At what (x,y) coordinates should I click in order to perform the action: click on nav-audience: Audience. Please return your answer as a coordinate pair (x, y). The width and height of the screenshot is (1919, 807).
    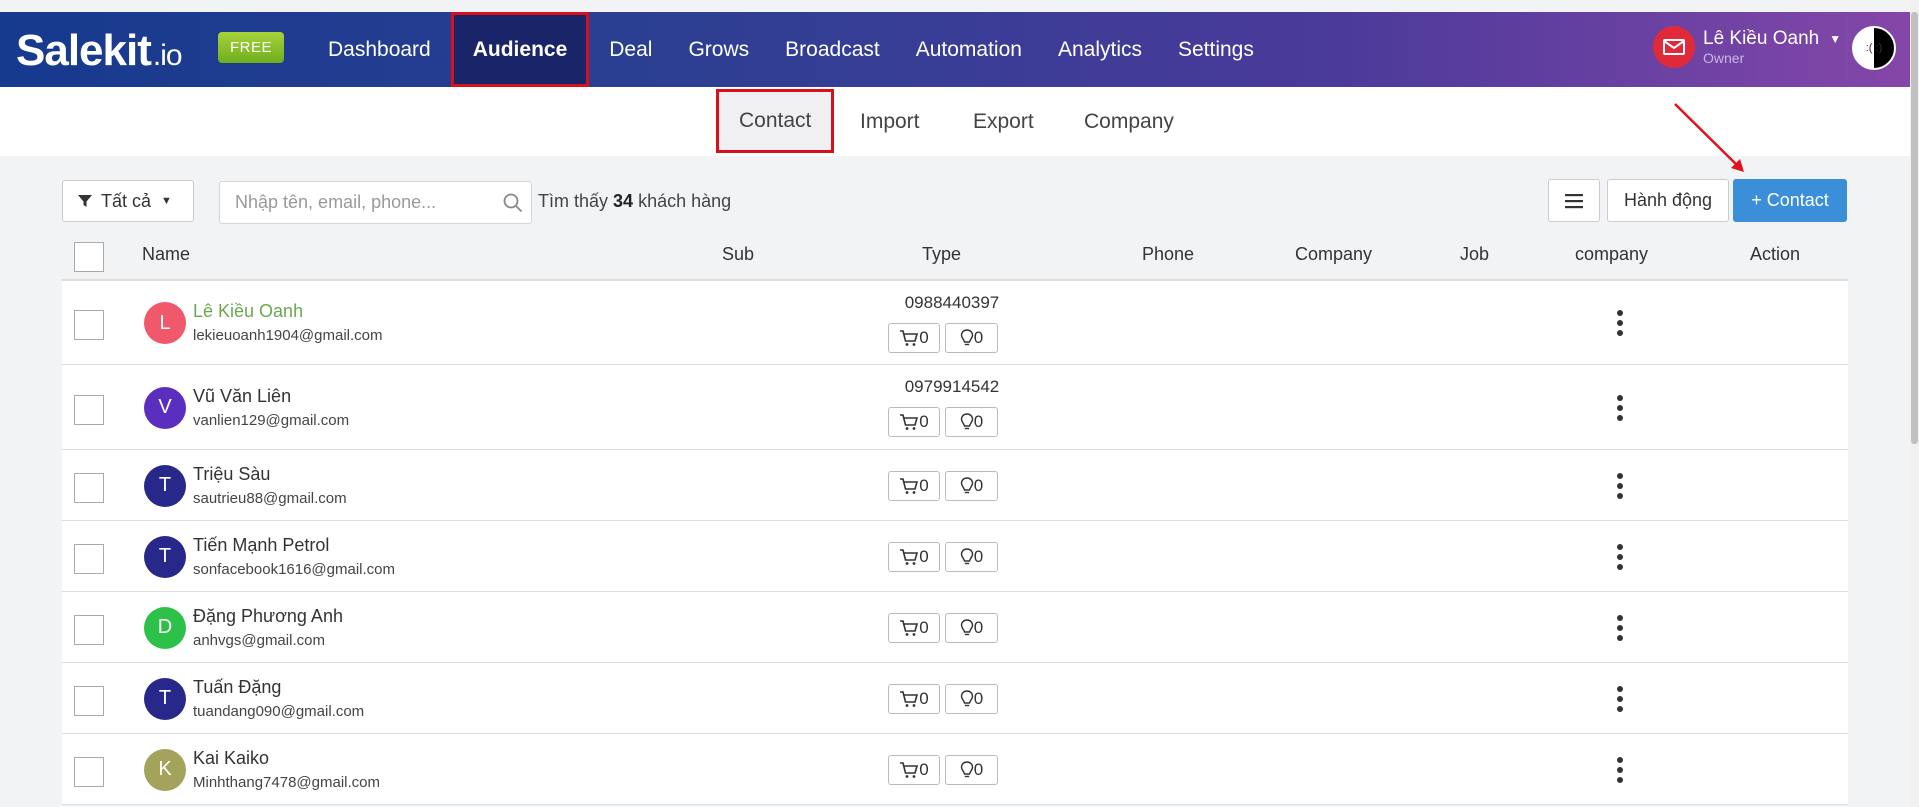
    Looking at the image, I should click on (520, 49).